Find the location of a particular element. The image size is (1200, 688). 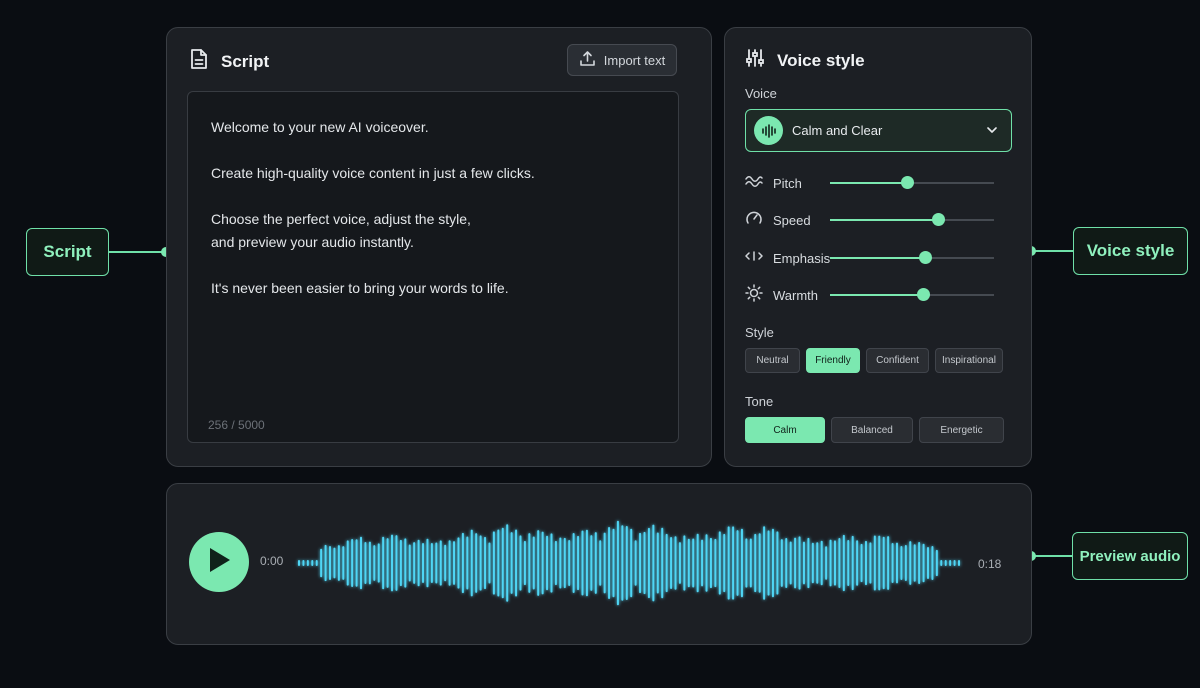

slider-pitch: Pitch is located at coordinates (870, 183).